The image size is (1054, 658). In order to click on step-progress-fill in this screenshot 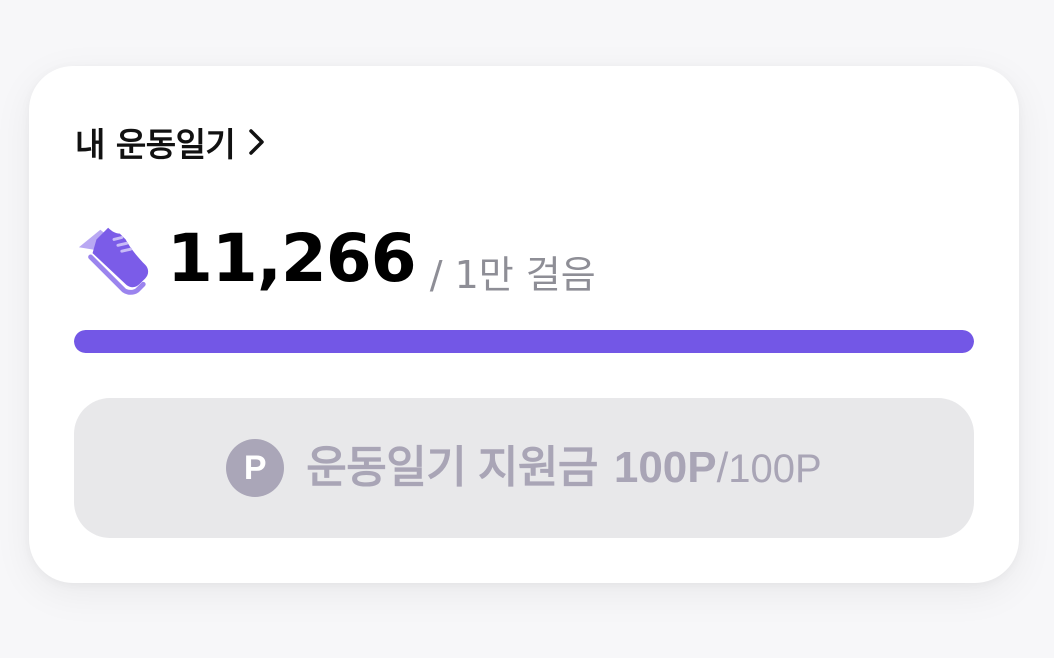, I will do `click(524, 341)`.